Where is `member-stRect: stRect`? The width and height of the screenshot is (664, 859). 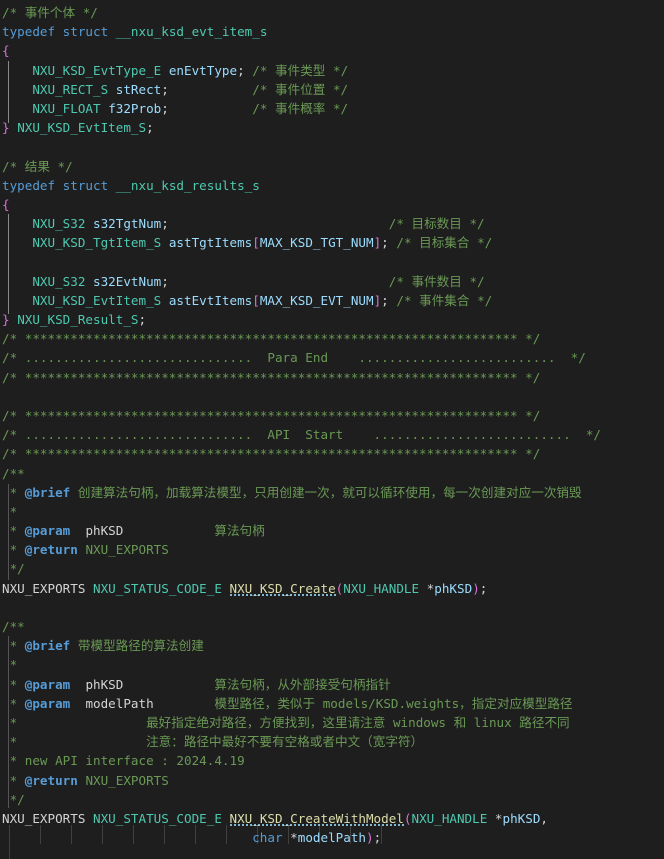
member-stRect: stRect is located at coordinates (138, 89).